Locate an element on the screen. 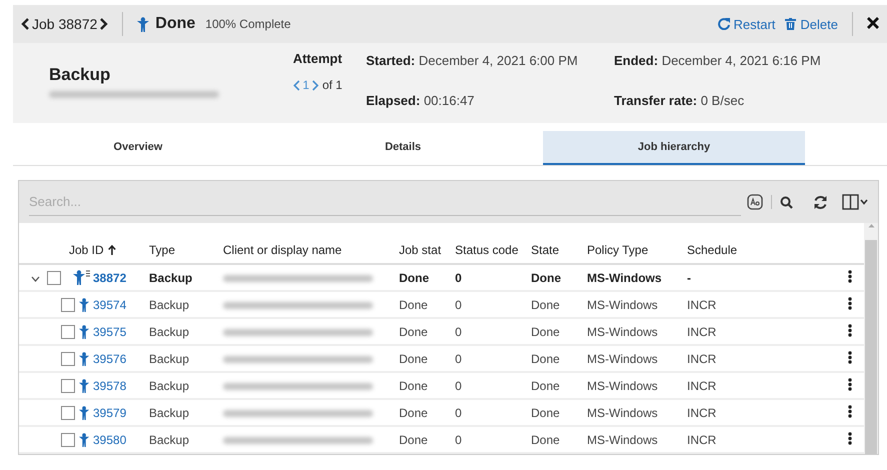 The height and width of the screenshot is (470, 887). tab: Job hierarchy is located at coordinates (674, 148).